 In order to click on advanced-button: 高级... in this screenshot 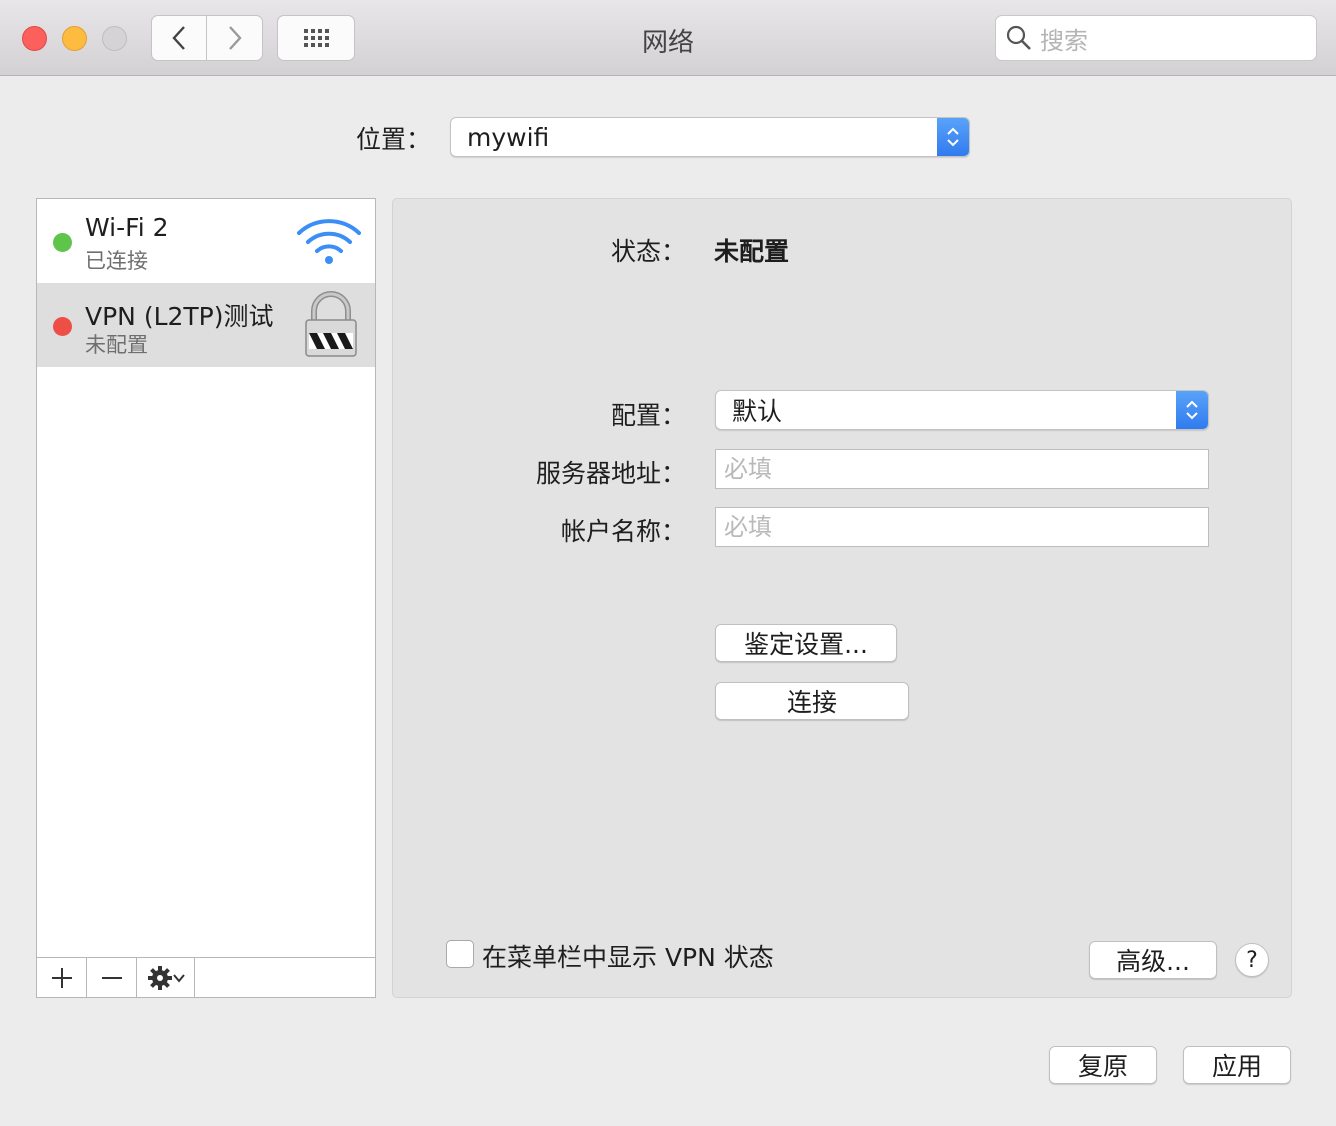, I will do `click(1153, 960)`.